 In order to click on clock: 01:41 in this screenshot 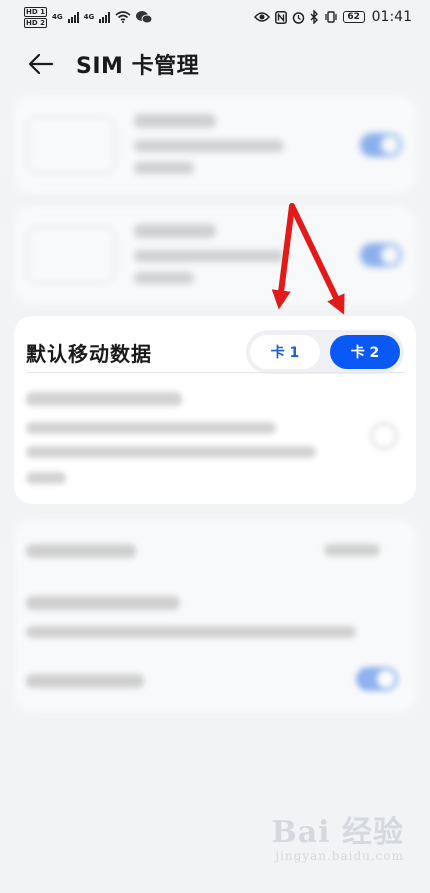, I will do `click(391, 17)`.